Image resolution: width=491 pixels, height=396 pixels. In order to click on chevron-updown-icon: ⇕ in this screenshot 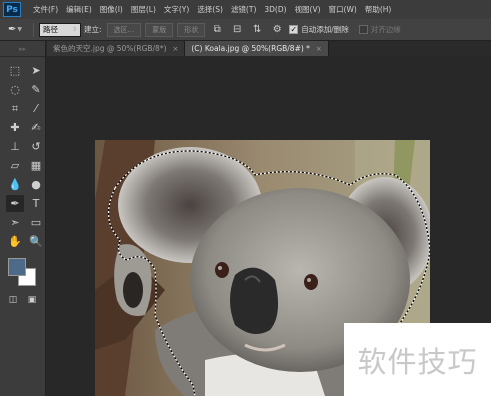, I will do `click(74, 29)`.